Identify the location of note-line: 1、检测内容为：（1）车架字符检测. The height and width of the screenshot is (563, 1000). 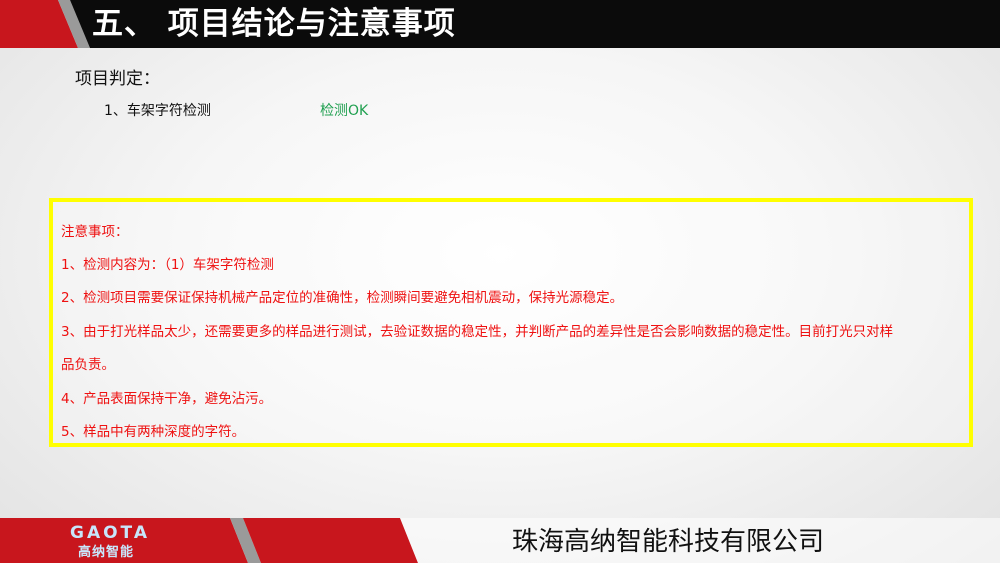
(167, 265).